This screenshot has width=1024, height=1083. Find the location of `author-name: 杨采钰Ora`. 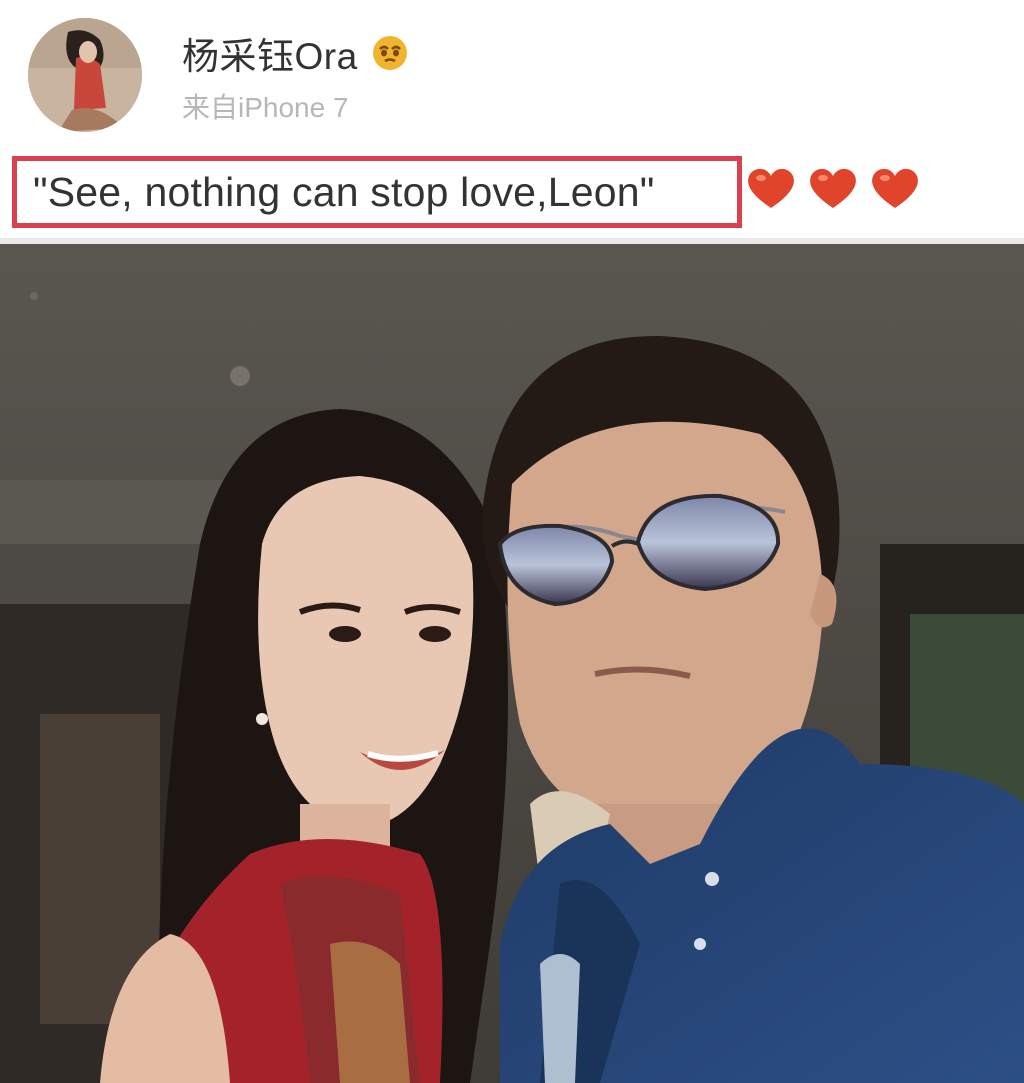

author-name: 杨采钰Ora is located at coordinates (296, 53).